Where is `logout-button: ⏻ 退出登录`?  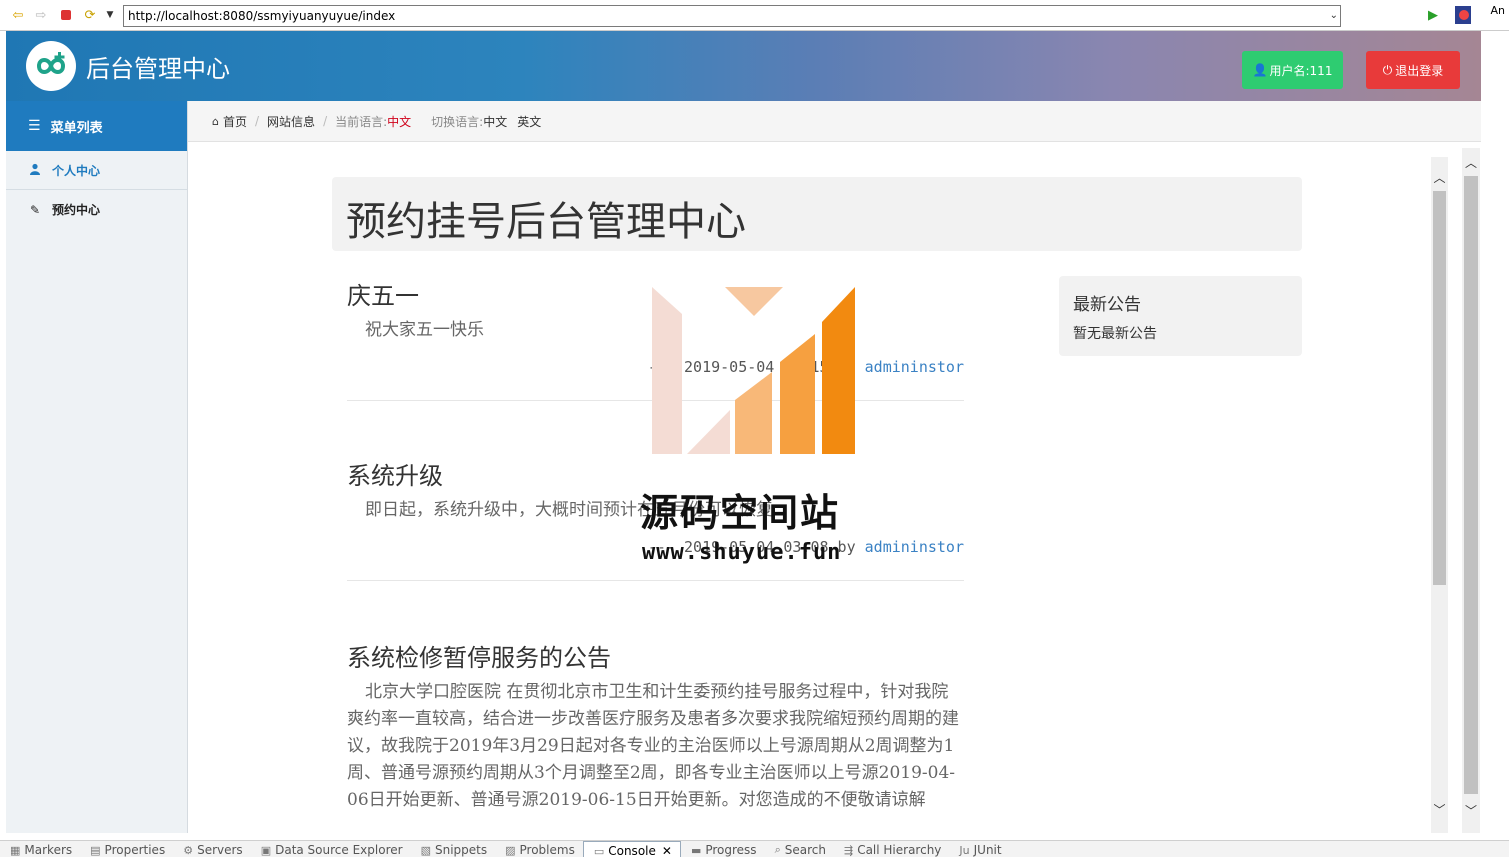
logout-button: ⏻ 退出登录 is located at coordinates (1413, 70).